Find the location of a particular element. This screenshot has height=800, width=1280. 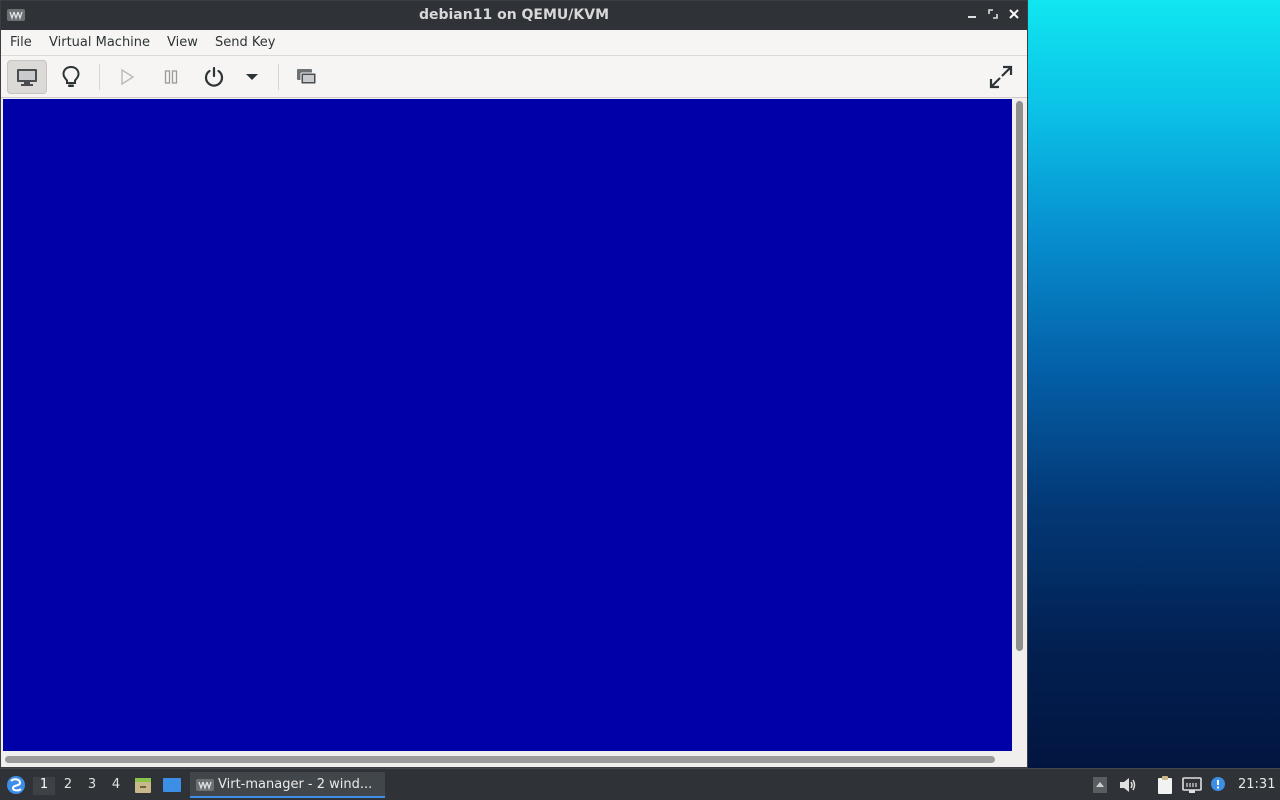

pause-icon is located at coordinates (171, 77).